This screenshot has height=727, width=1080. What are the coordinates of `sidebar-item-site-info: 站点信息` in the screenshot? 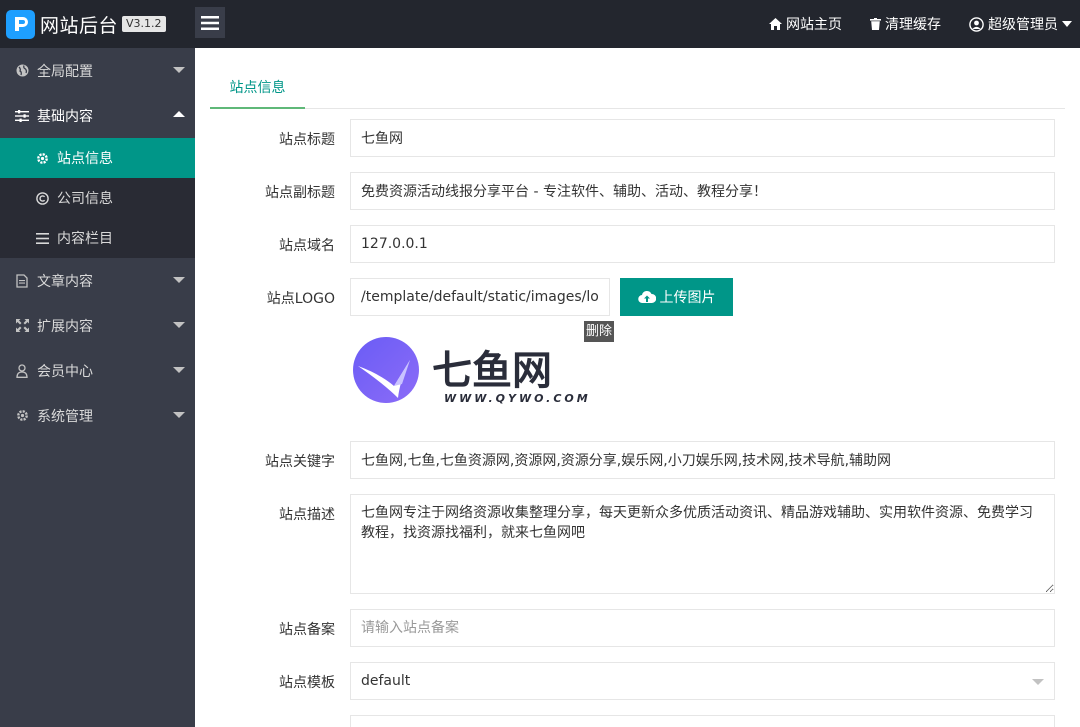 It's located at (97, 158).